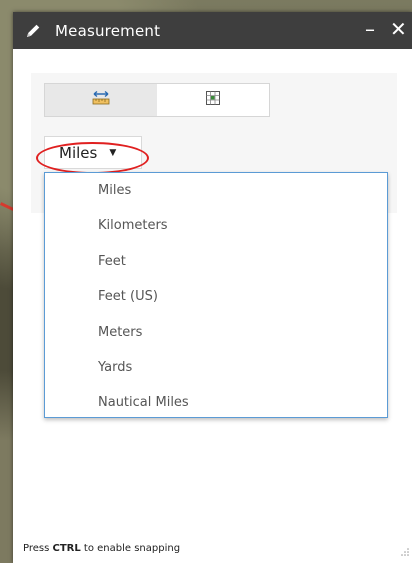  What do you see at coordinates (398, 29) in the screenshot?
I see `close-button: ✕` at bounding box center [398, 29].